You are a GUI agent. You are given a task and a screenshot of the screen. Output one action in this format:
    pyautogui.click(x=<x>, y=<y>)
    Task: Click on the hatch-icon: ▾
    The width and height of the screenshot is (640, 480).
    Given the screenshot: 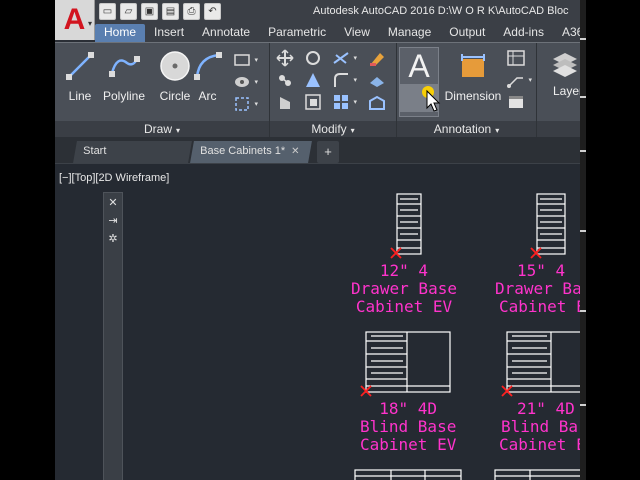 What is the action you would take?
    pyautogui.click(x=245, y=82)
    